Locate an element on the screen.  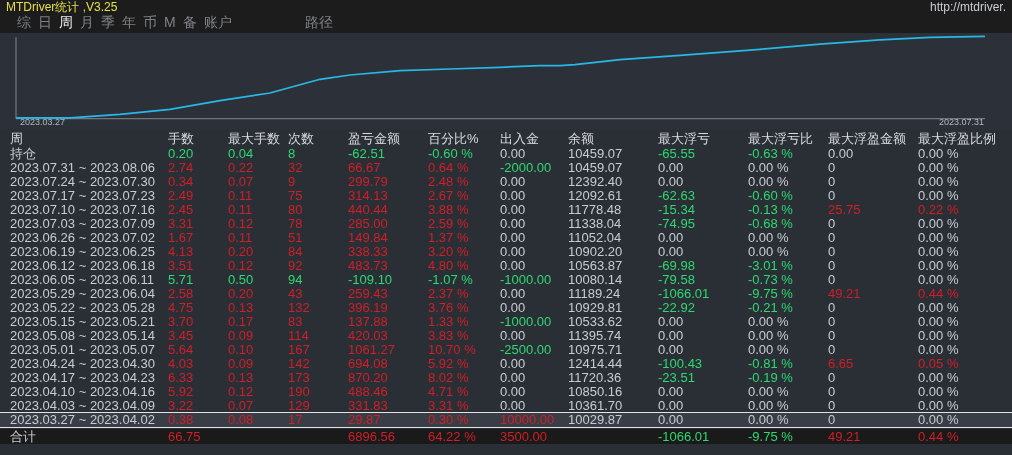
table-cell-text: 0.38 is located at coordinates (181, 420).